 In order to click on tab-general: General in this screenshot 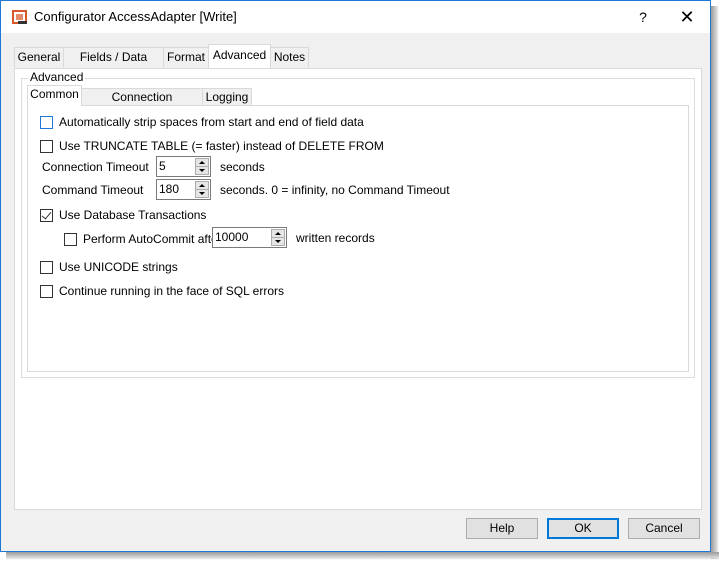, I will do `click(39, 57)`.